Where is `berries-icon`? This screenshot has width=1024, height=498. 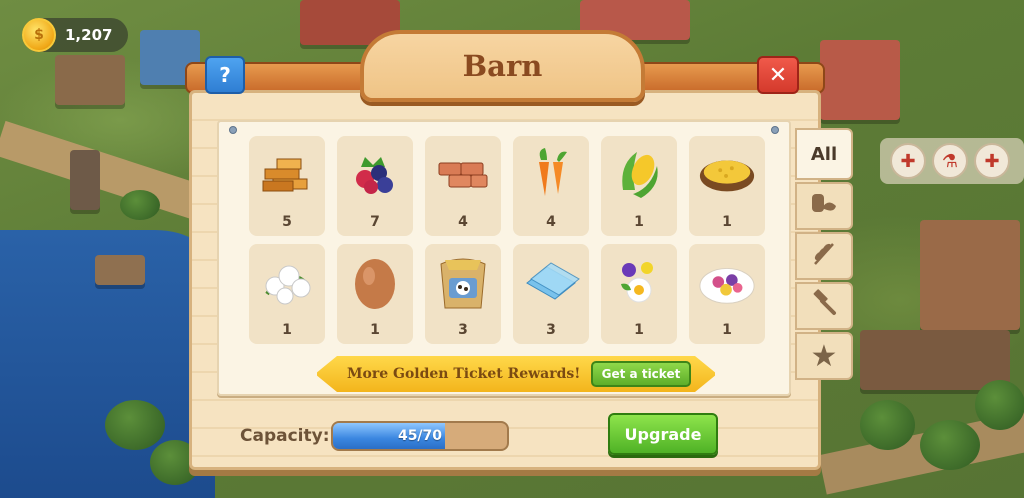 berries-icon is located at coordinates (375, 174).